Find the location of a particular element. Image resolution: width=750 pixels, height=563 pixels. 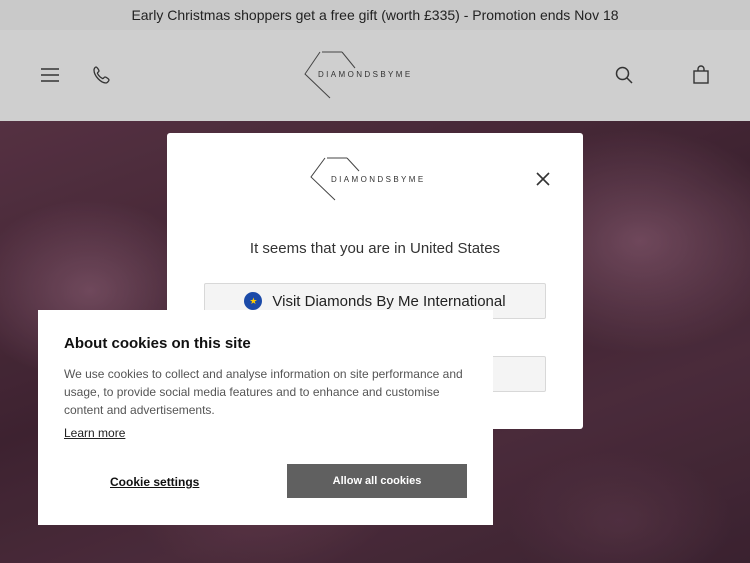

menu-icon is located at coordinates (50, 75).